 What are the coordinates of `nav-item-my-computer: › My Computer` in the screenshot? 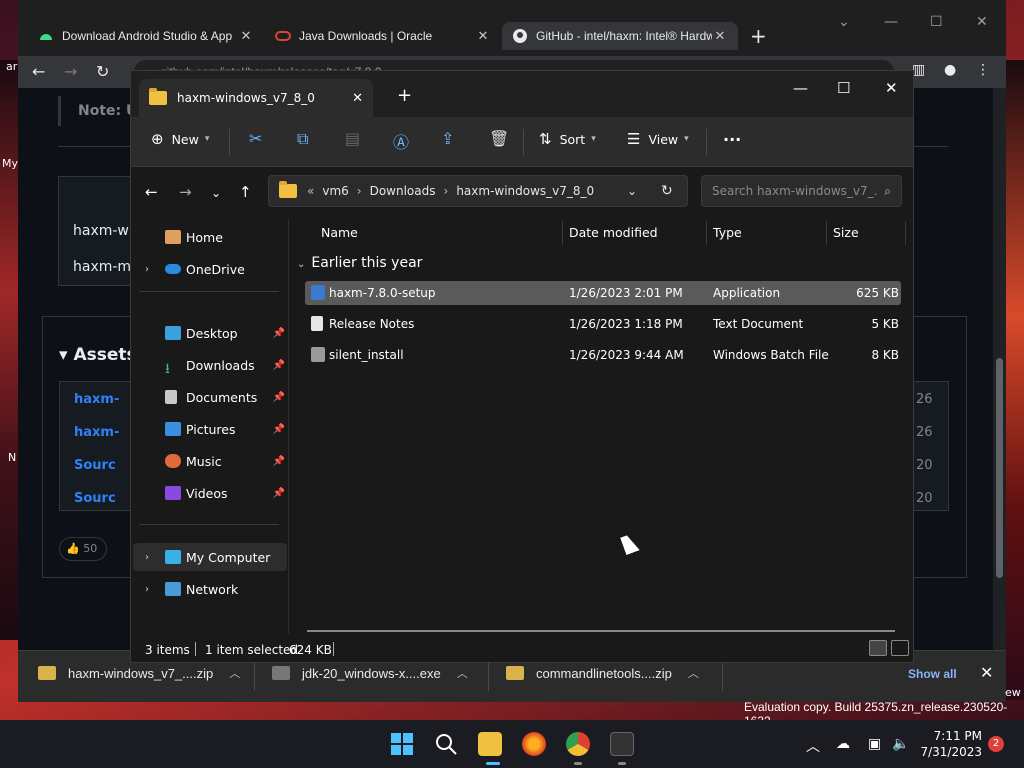 It's located at (210, 557).